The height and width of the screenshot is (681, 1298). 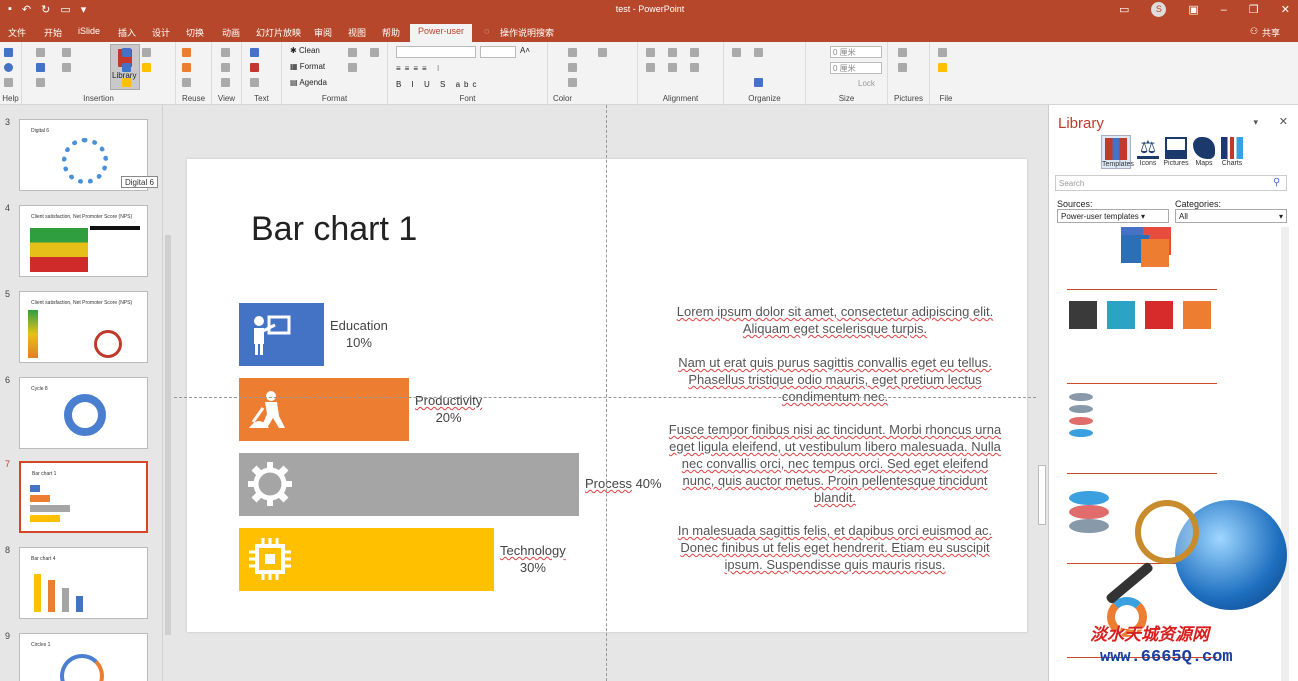 What do you see at coordinates (1283, 121) in the screenshot?
I see `close-icon: ✕` at bounding box center [1283, 121].